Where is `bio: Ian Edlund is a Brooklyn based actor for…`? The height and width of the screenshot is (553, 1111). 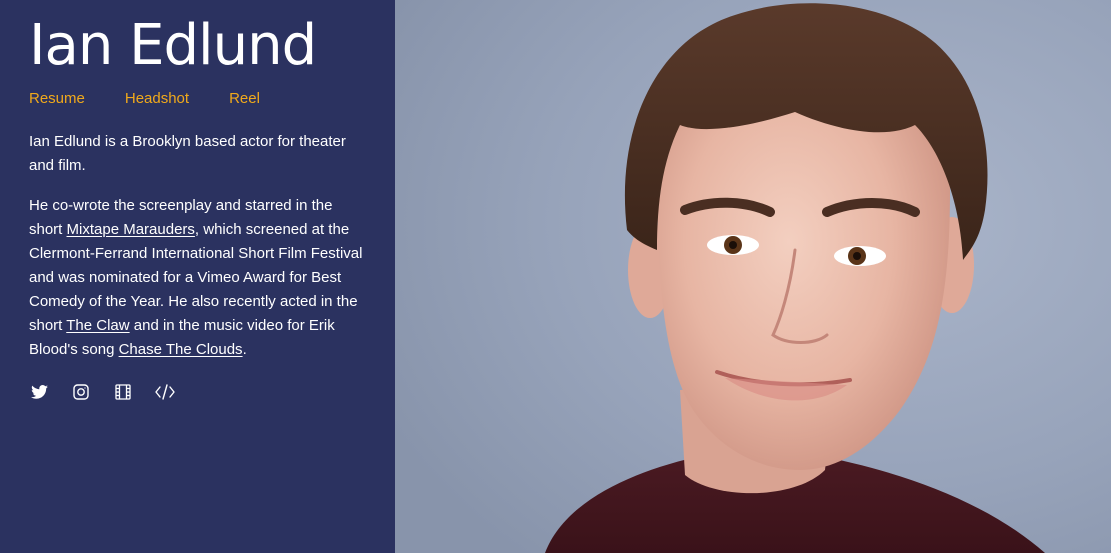
bio: Ian Edlund is a Brooklyn based actor for… is located at coordinates (198, 246).